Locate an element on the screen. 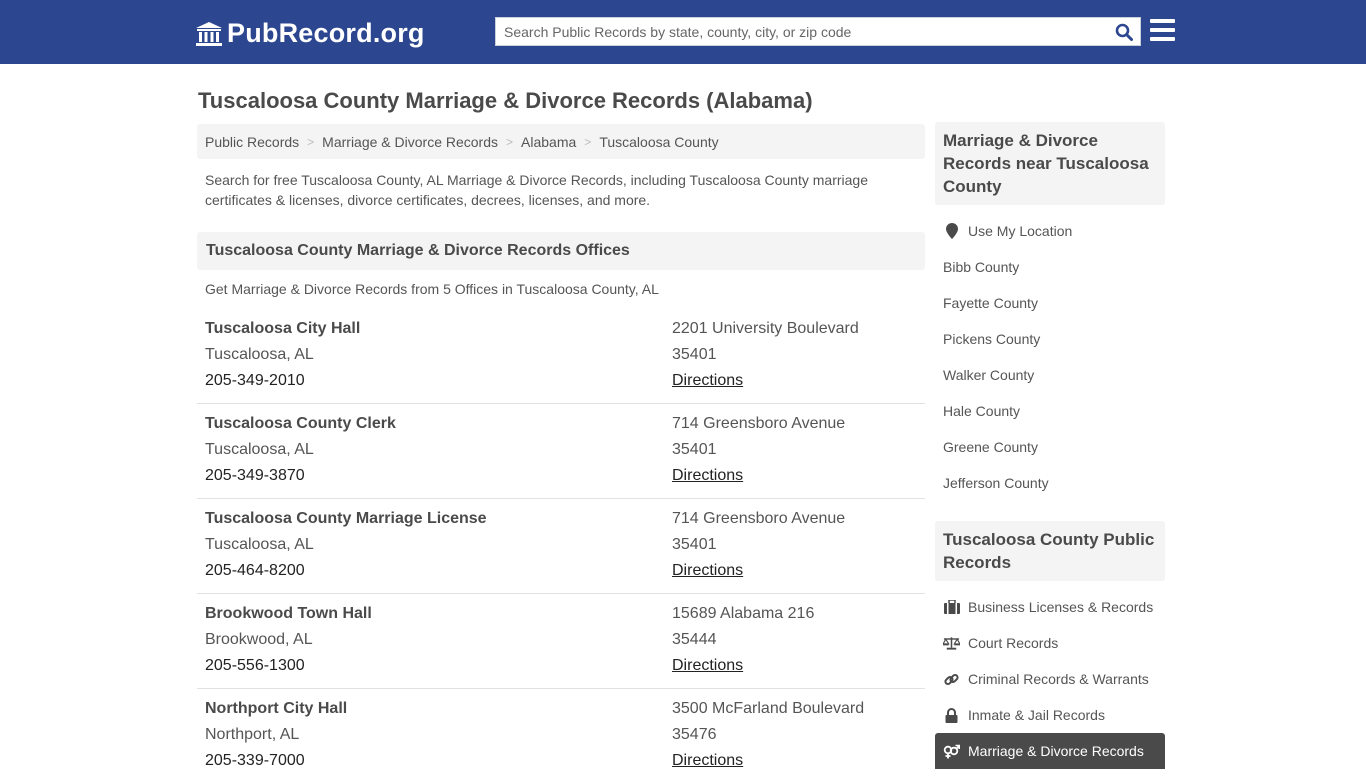 The width and height of the screenshot is (1366, 784). breadcrumb-tuscaloosa-county: Tuscaloosa County is located at coordinates (658, 142).